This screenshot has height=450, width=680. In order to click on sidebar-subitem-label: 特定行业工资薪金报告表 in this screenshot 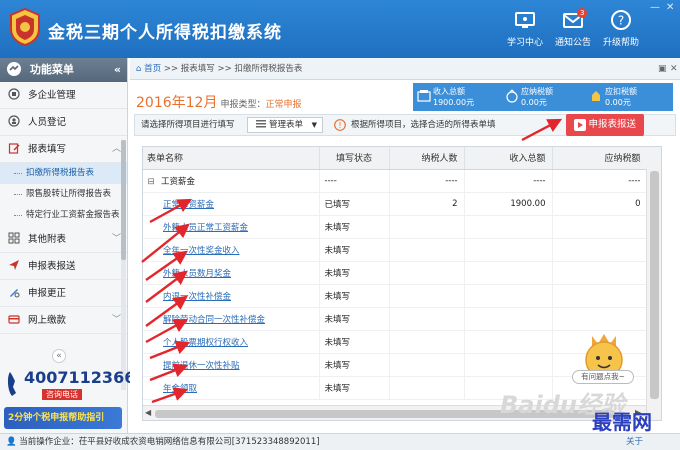, I will do `click(73, 215)`.